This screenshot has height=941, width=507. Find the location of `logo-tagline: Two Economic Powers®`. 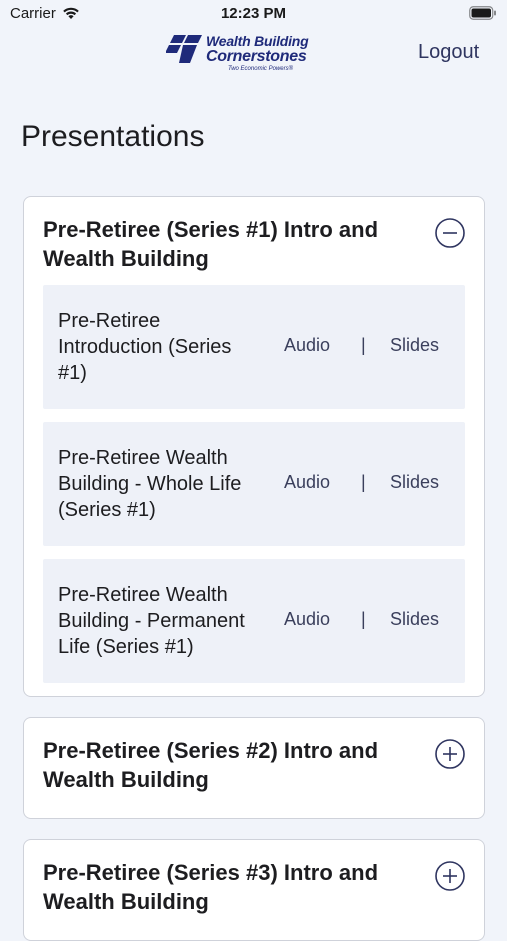

logo-tagline: Two Economic Powers® is located at coordinates (260, 69).